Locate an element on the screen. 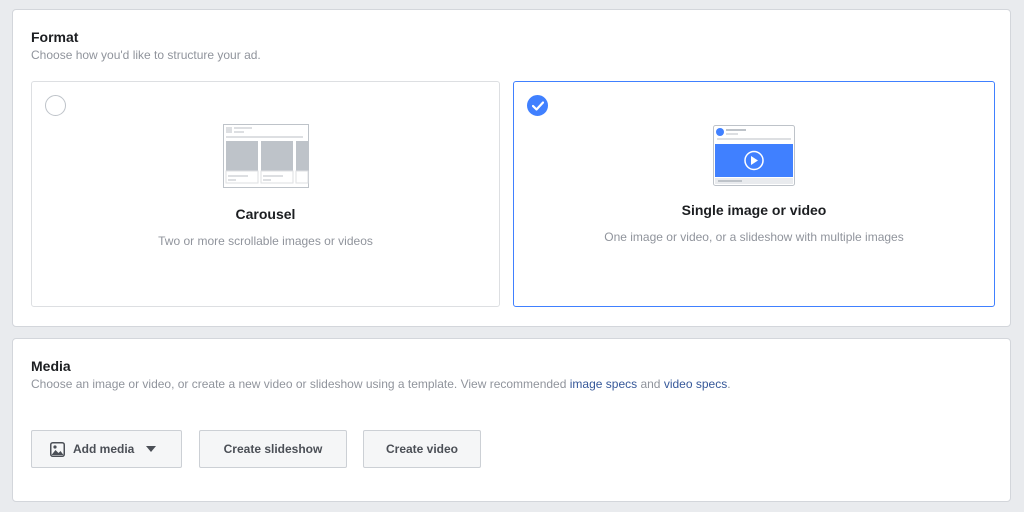  video-specs-link: video specs is located at coordinates (695, 384).